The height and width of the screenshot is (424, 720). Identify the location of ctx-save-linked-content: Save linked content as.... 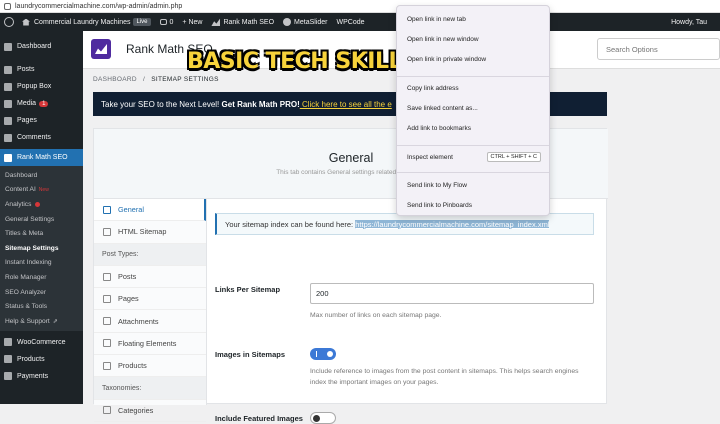
(474, 108).